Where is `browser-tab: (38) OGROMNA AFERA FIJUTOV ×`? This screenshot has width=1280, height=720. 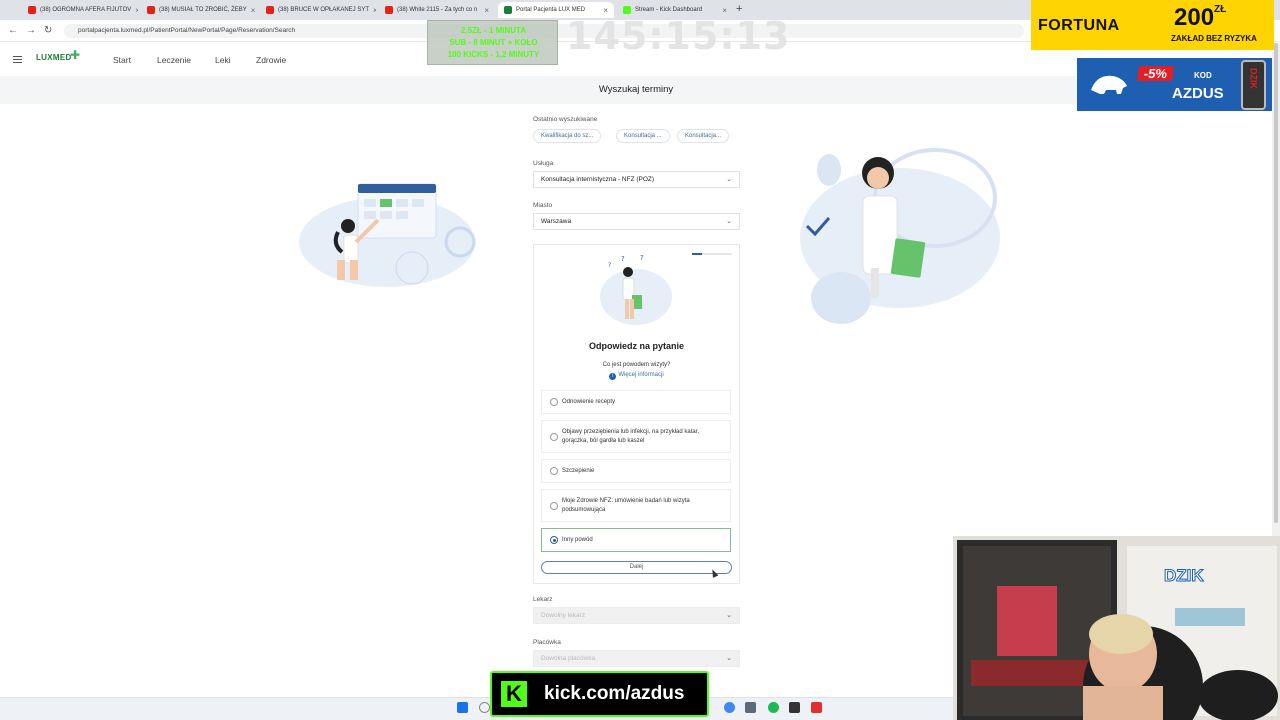
browser-tab: (38) OGROMNA AFERA FIJUTOV × is located at coordinates (80, 10).